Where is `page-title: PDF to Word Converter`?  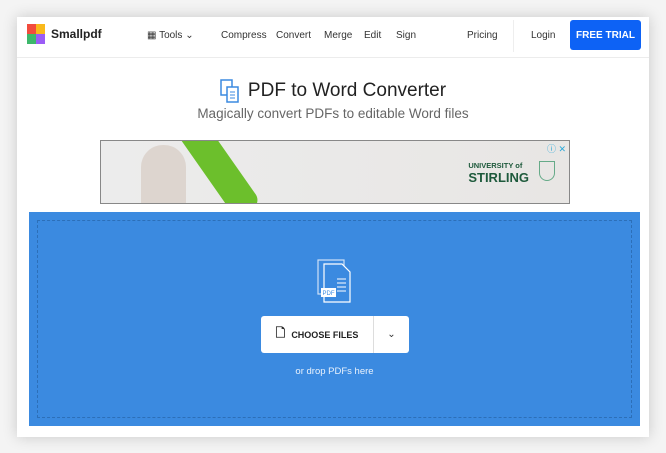 page-title: PDF to Word Converter is located at coordinates (333, 91).